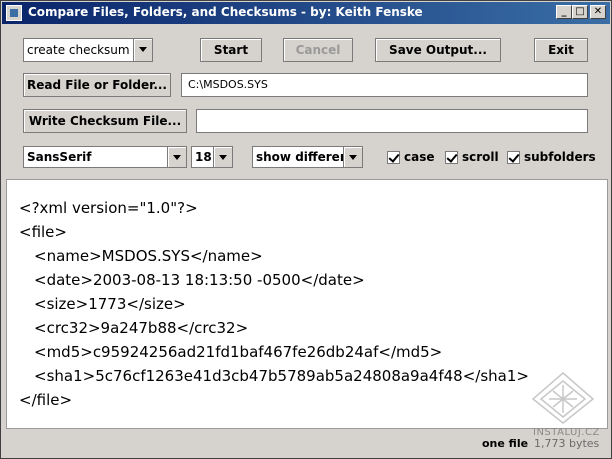 Image resolution: width=612 pixels, height=459 pixels. What do you see at coordinates (480, 157) in the screenshot?
I see `scroll-checkbox-label: scroll` at bounding box center [480, 157].